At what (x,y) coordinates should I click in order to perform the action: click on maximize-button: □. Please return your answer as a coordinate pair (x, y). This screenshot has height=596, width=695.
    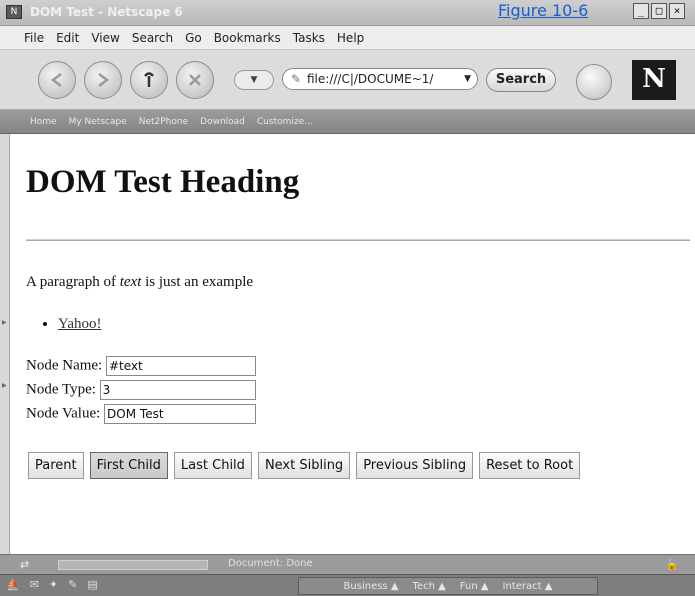
    Looking at the image, I should click on (659, 11).